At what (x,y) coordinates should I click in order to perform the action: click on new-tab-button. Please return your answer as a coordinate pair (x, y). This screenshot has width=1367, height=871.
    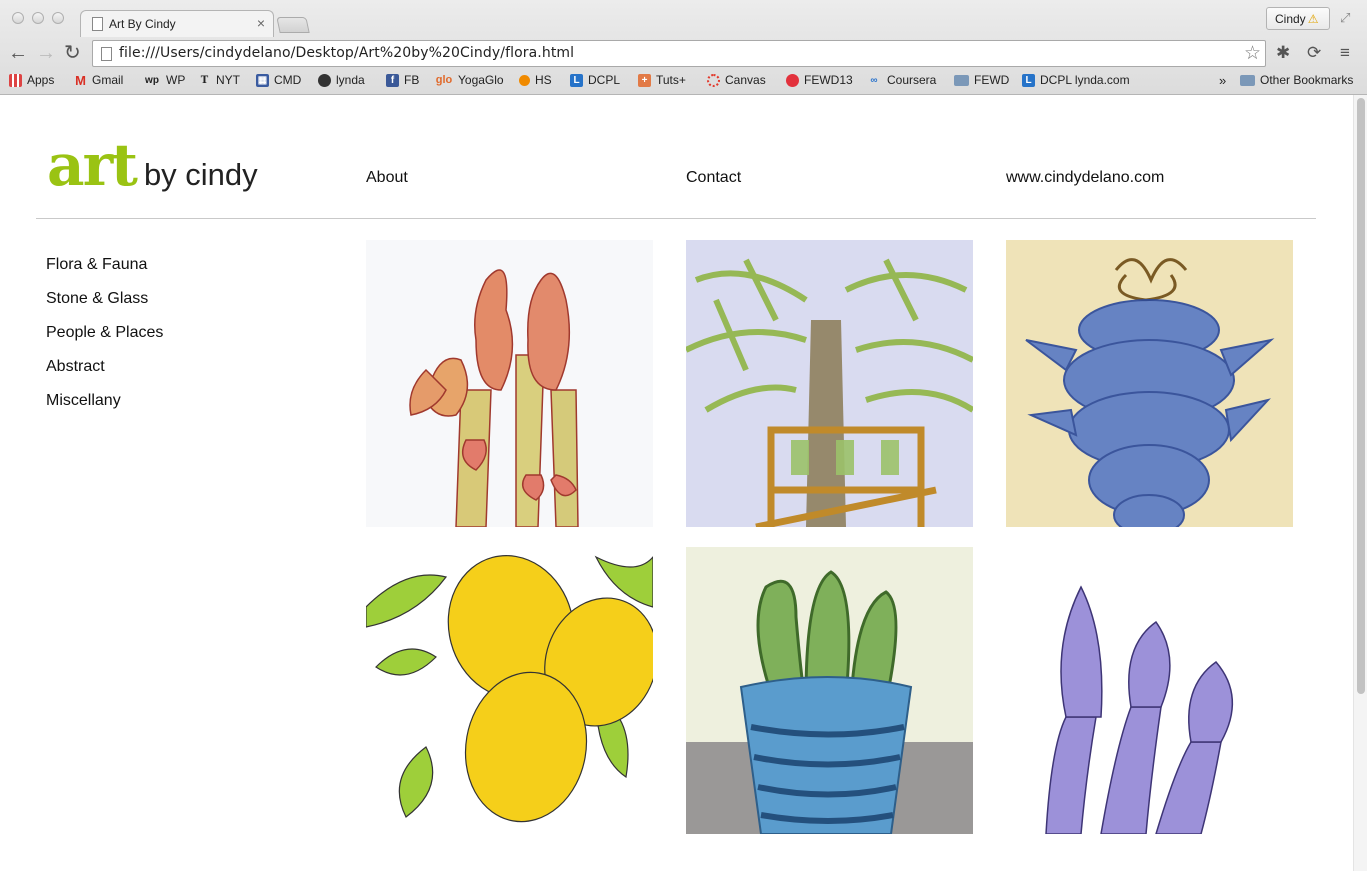
    Looking at the image, I should click on (293, 25).